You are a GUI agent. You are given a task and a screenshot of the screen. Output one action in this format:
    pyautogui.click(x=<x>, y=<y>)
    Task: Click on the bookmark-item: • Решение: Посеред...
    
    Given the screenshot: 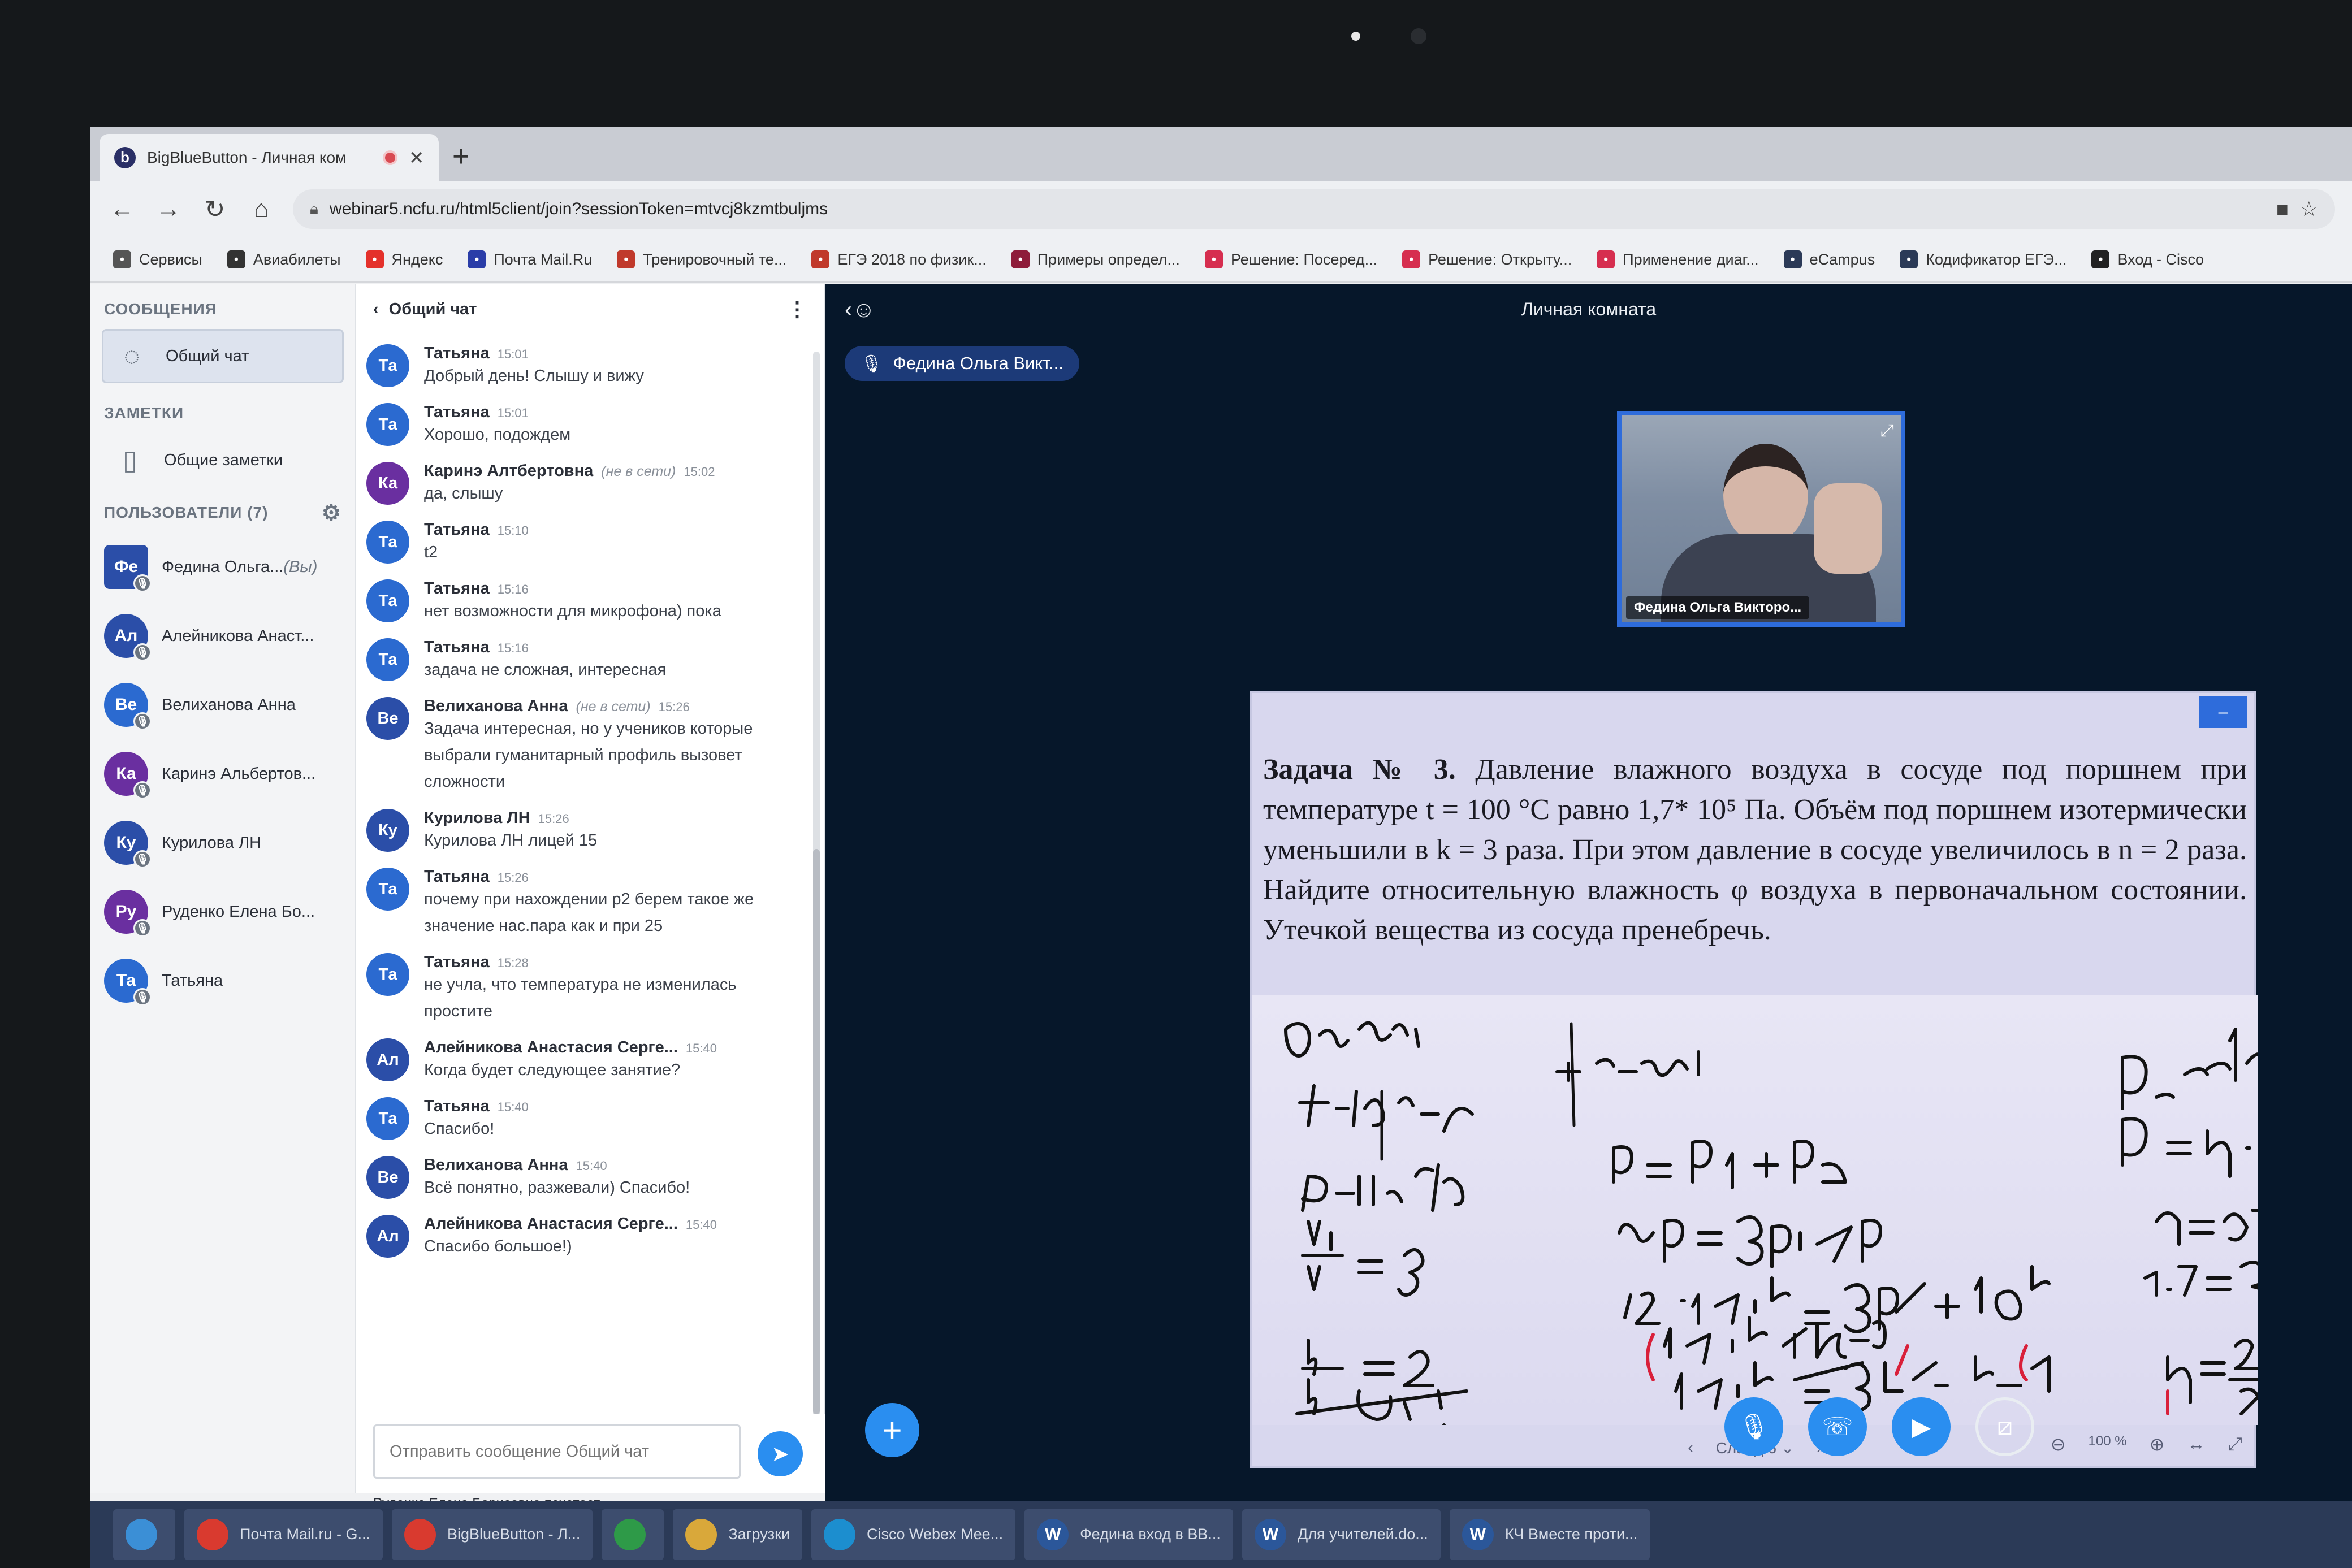 What is the action you would take?
    pyautogui.click(x=1290, y=259)
    